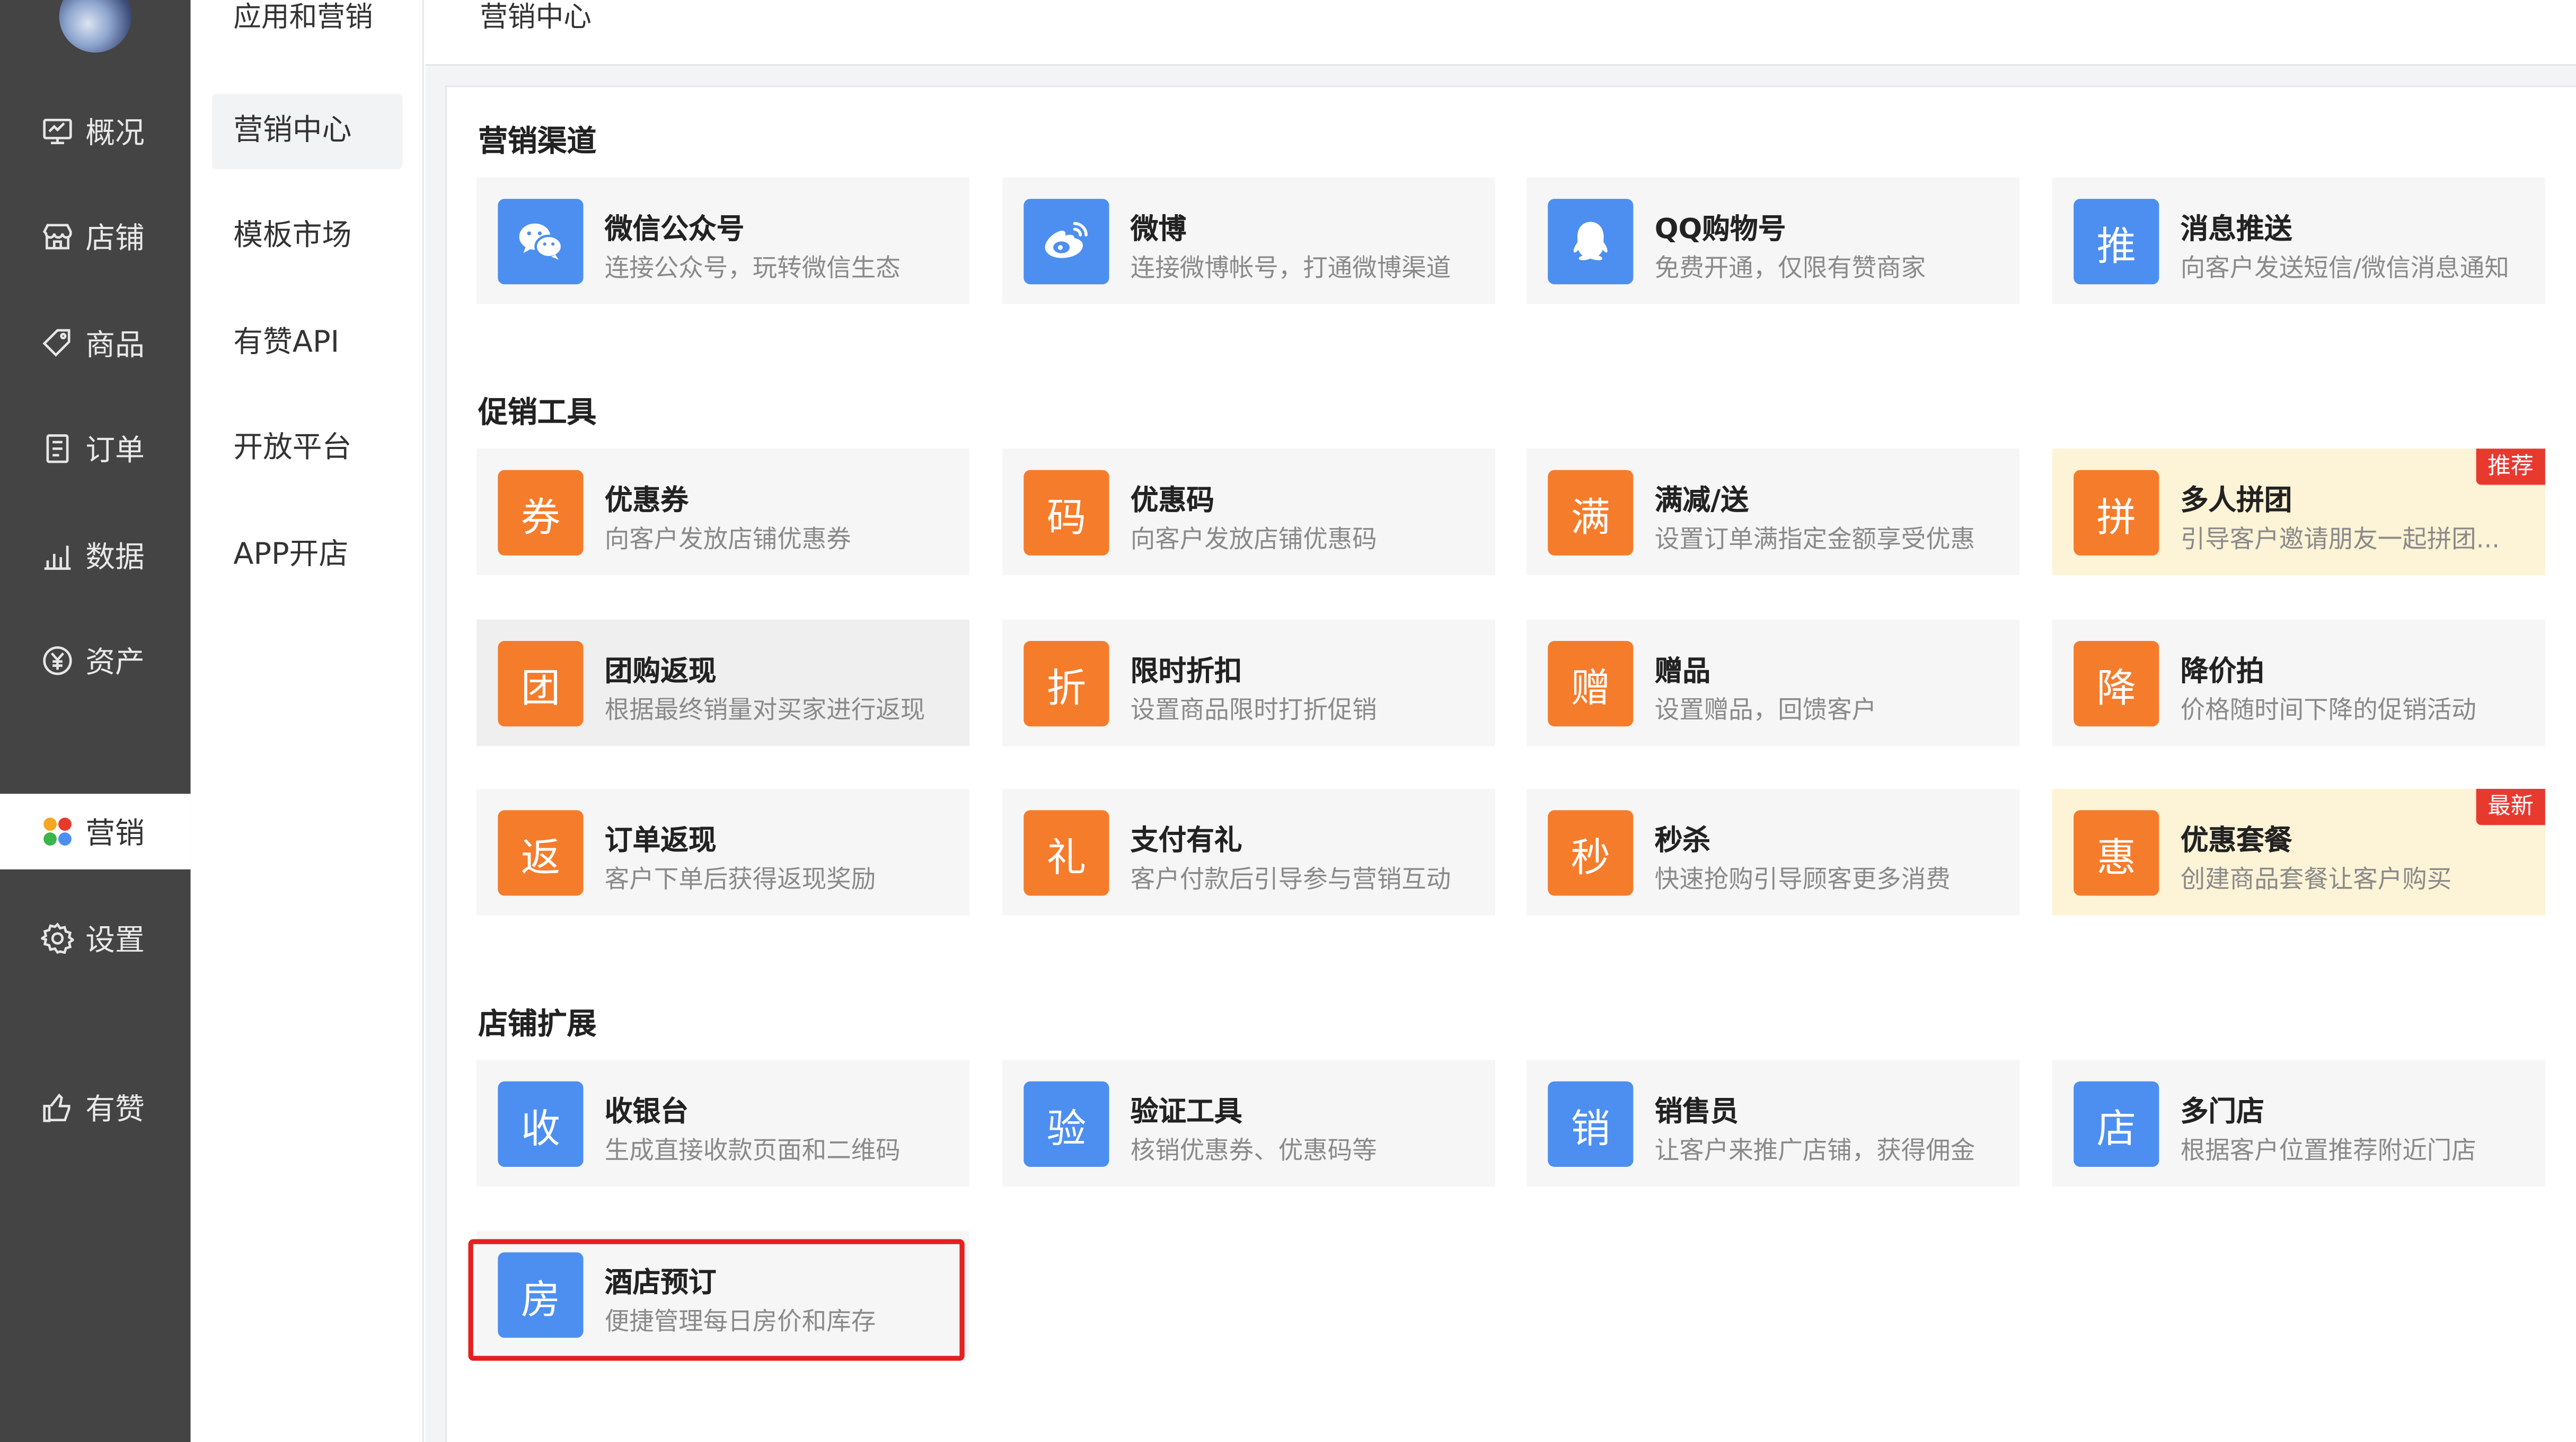 The image size is (2576, 1442). I want to click on card-desc: 让客户来推广店铺，获得佣金, so click(1814, 1150).